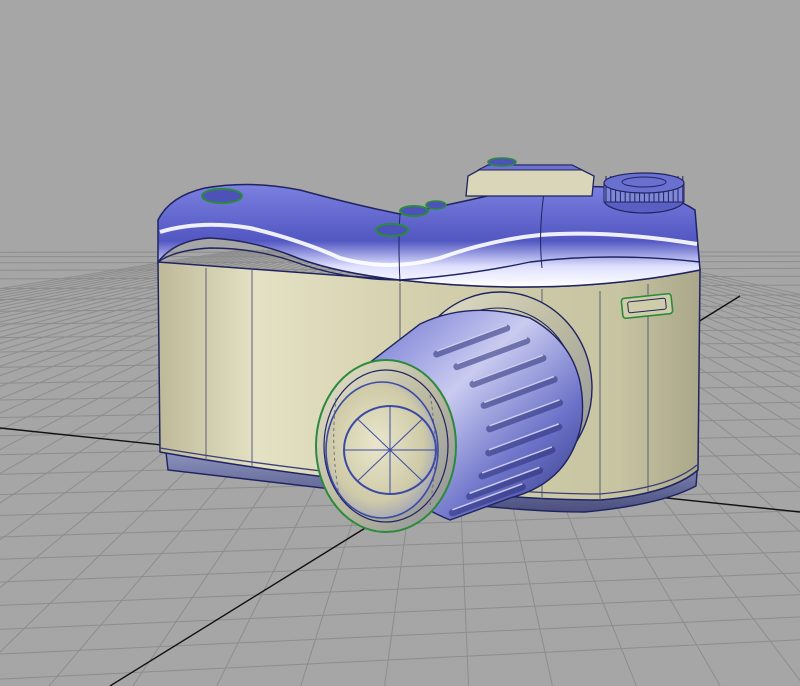 The width and height of the screenshot is (800, 686). I want to click on strap-lug, so click(647, 306).